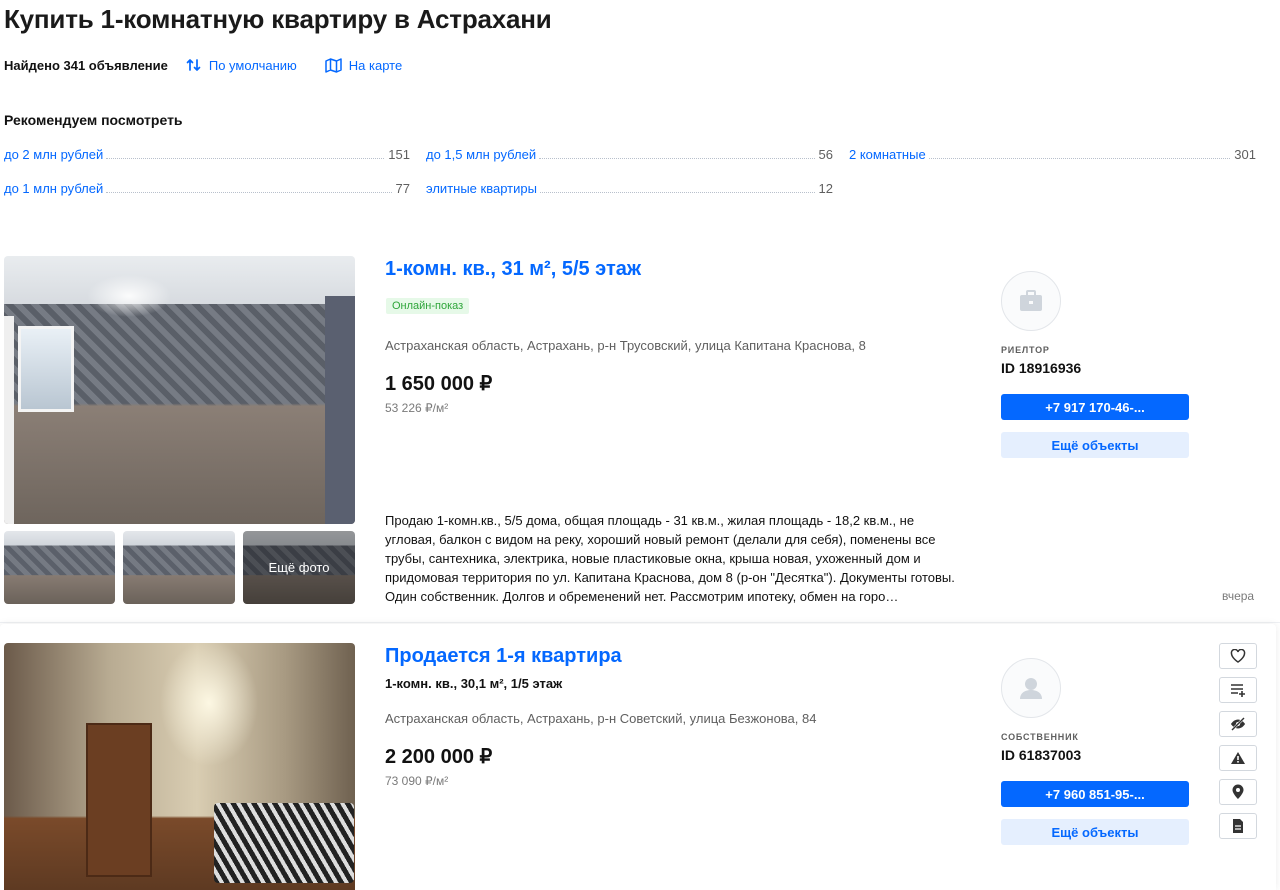  I want to click on recommend-link-label: до 1 млн рублей, so click(54, 188).